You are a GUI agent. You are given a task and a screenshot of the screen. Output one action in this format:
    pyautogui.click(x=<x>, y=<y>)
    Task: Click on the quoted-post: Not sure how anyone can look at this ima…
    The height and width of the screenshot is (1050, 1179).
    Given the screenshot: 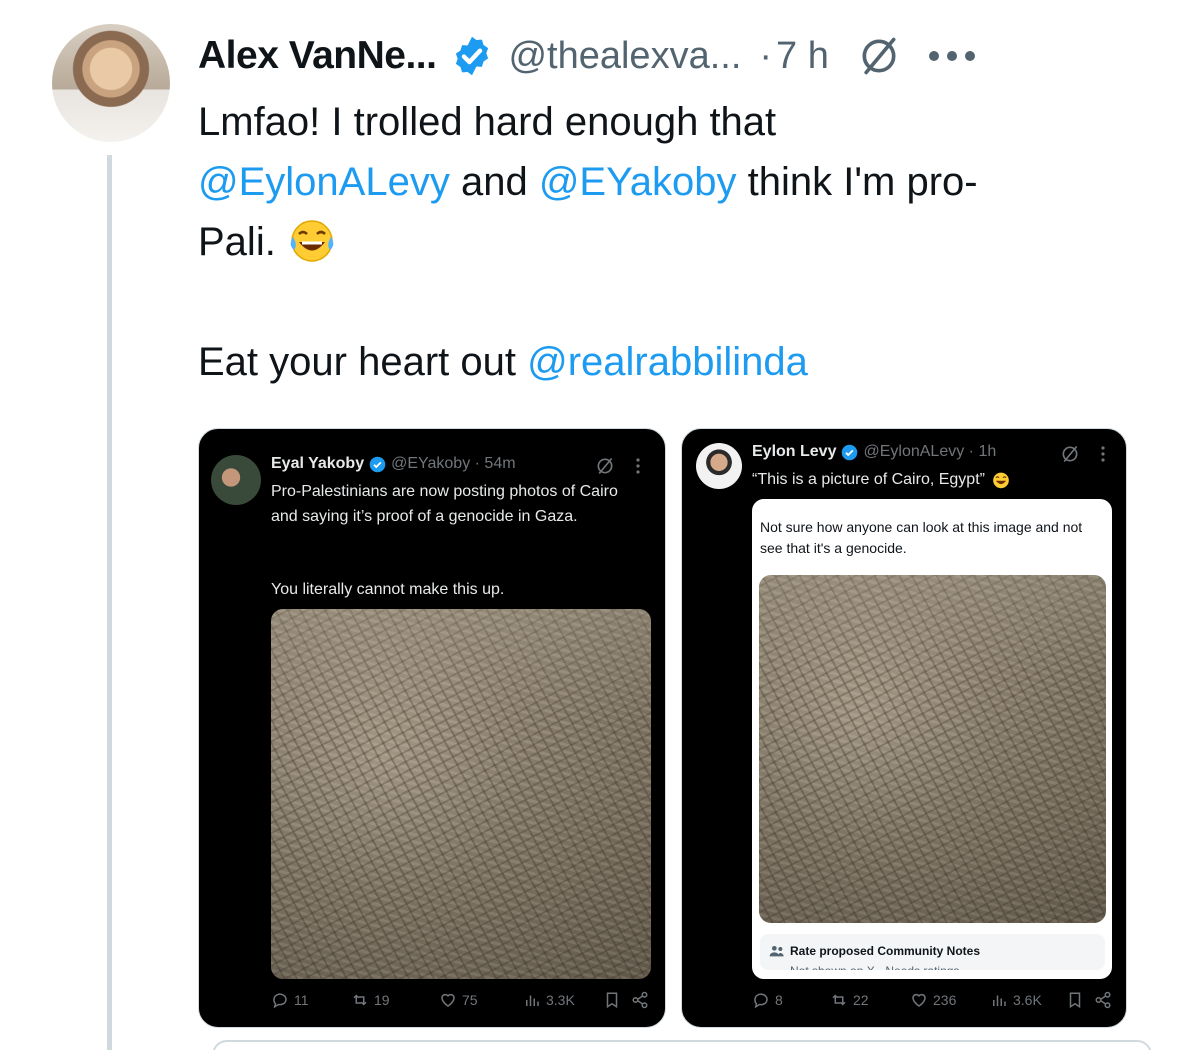 What is the action you would take?
    pyautogui.click(x=932, y=739)
    